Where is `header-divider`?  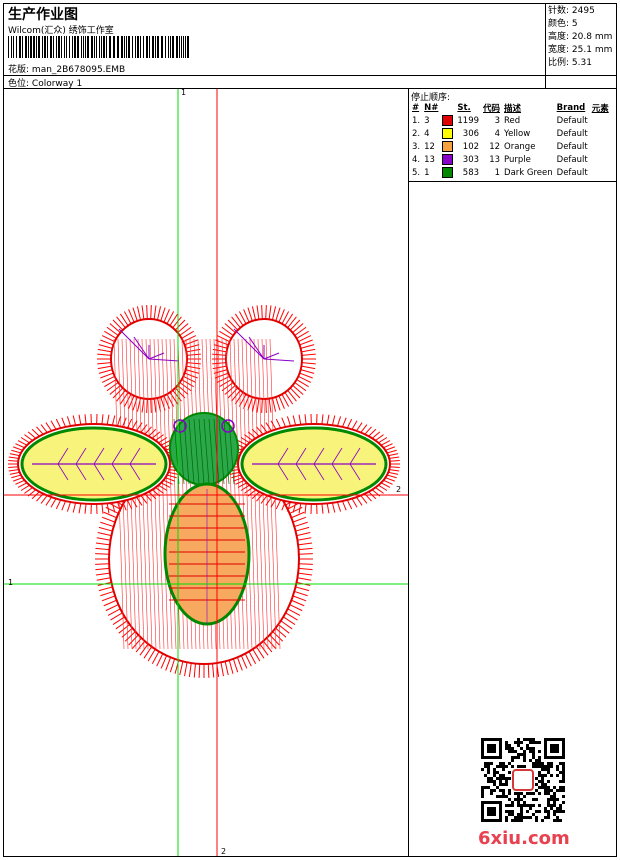
header-divider is located at coordinates (310, 75).